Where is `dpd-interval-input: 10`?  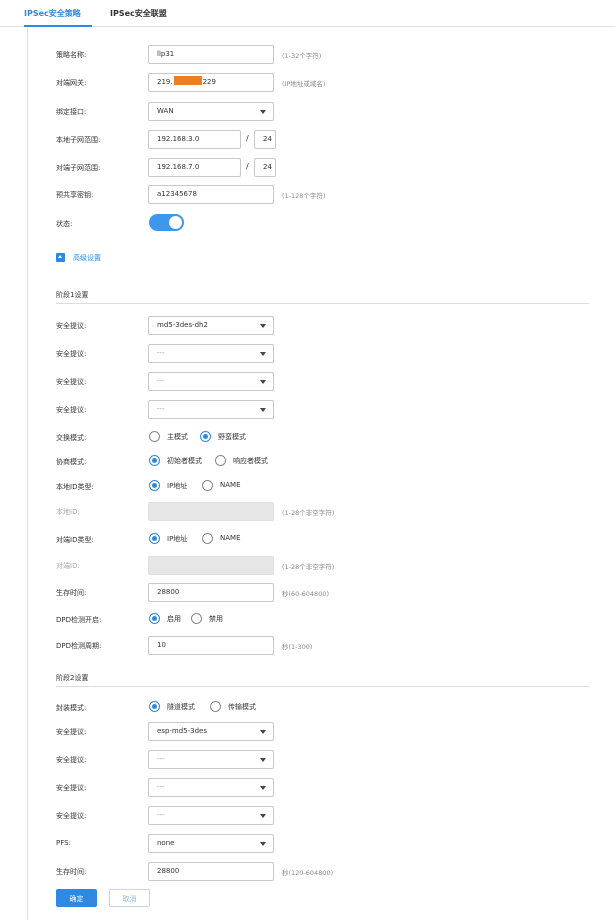
dpd-interval-input: 10 is located at coordinates (211, 645).